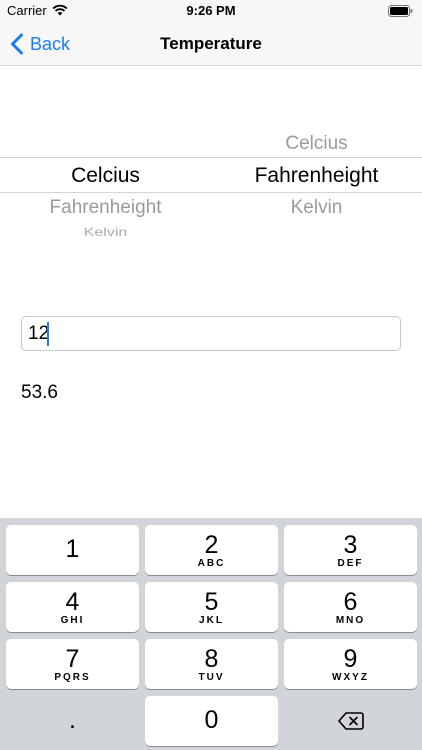 Image resolution: width=422 pixels, height=750 pixels. Describe the element at coordinates (211, 333) in the screenshot. I see `temperature-input` at that location.